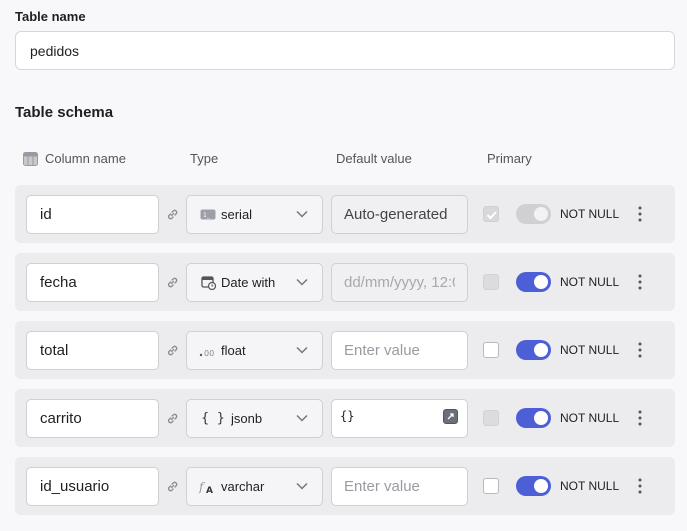 The width and height of the screenshot is (687, 531). What do you see at coordinates (450, 416) in the screenshot?
I see `expand-editor-icon` at bounding box center [450, 416].